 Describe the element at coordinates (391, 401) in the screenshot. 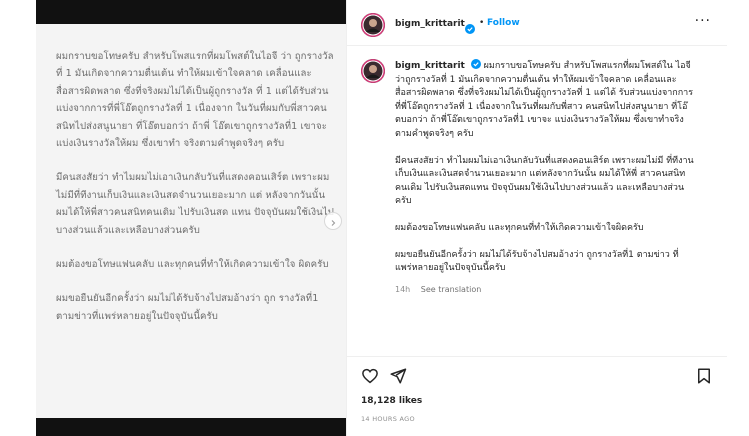

I see `like-count: 18,128 likes` at that location.